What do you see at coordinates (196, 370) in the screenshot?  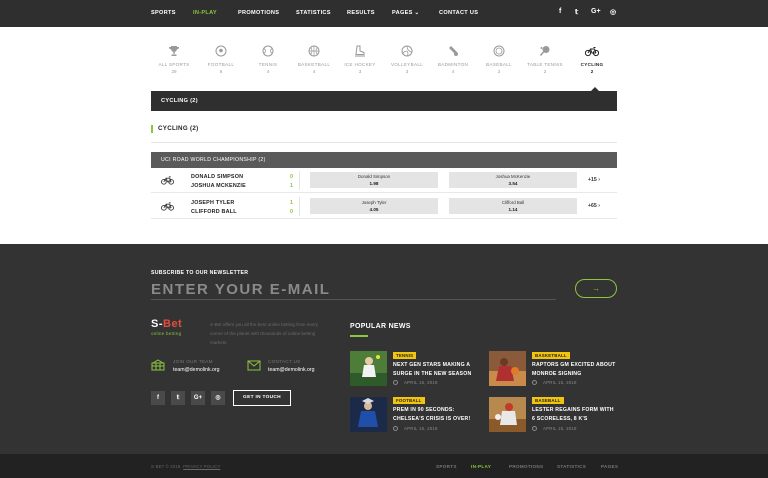 I see `join-team-email: team@demolink.org` at bounding box center [196, 370].